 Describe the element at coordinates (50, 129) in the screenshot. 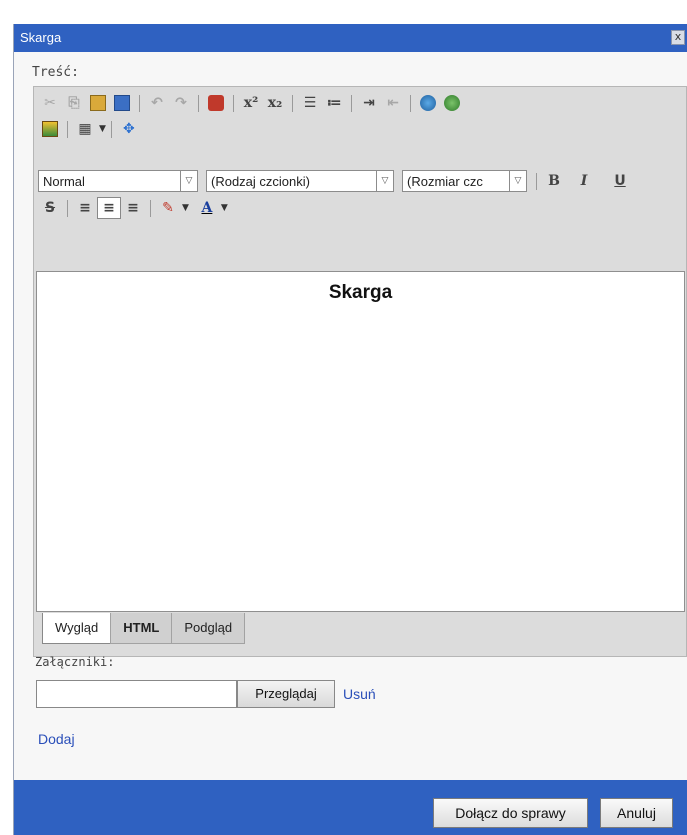

I see `insert-image-icon` at that location.